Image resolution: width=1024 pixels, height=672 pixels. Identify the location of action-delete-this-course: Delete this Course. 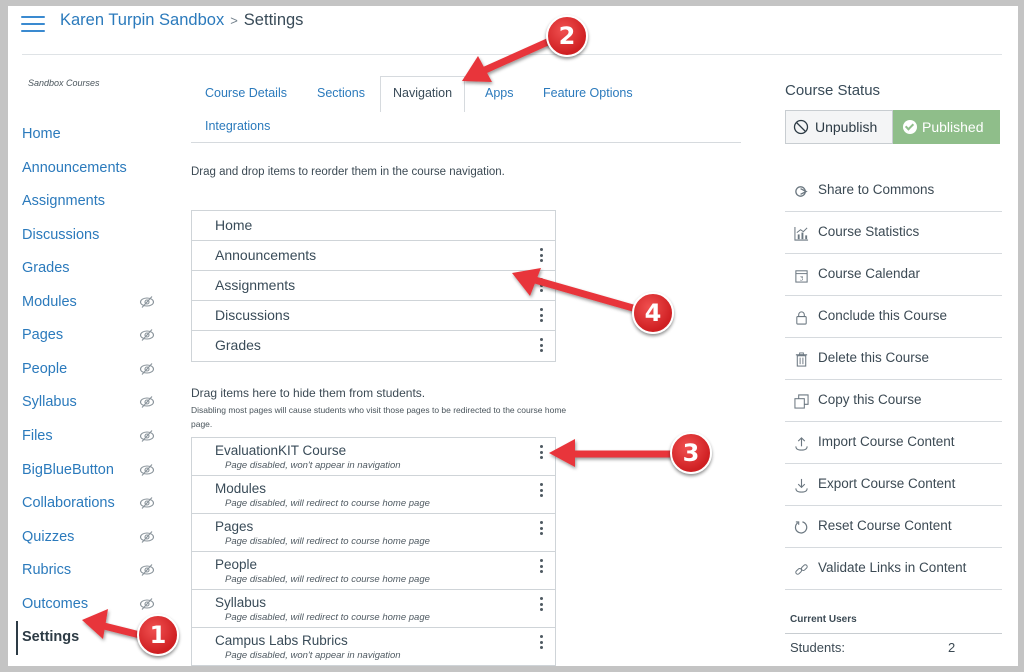
(893, 359).